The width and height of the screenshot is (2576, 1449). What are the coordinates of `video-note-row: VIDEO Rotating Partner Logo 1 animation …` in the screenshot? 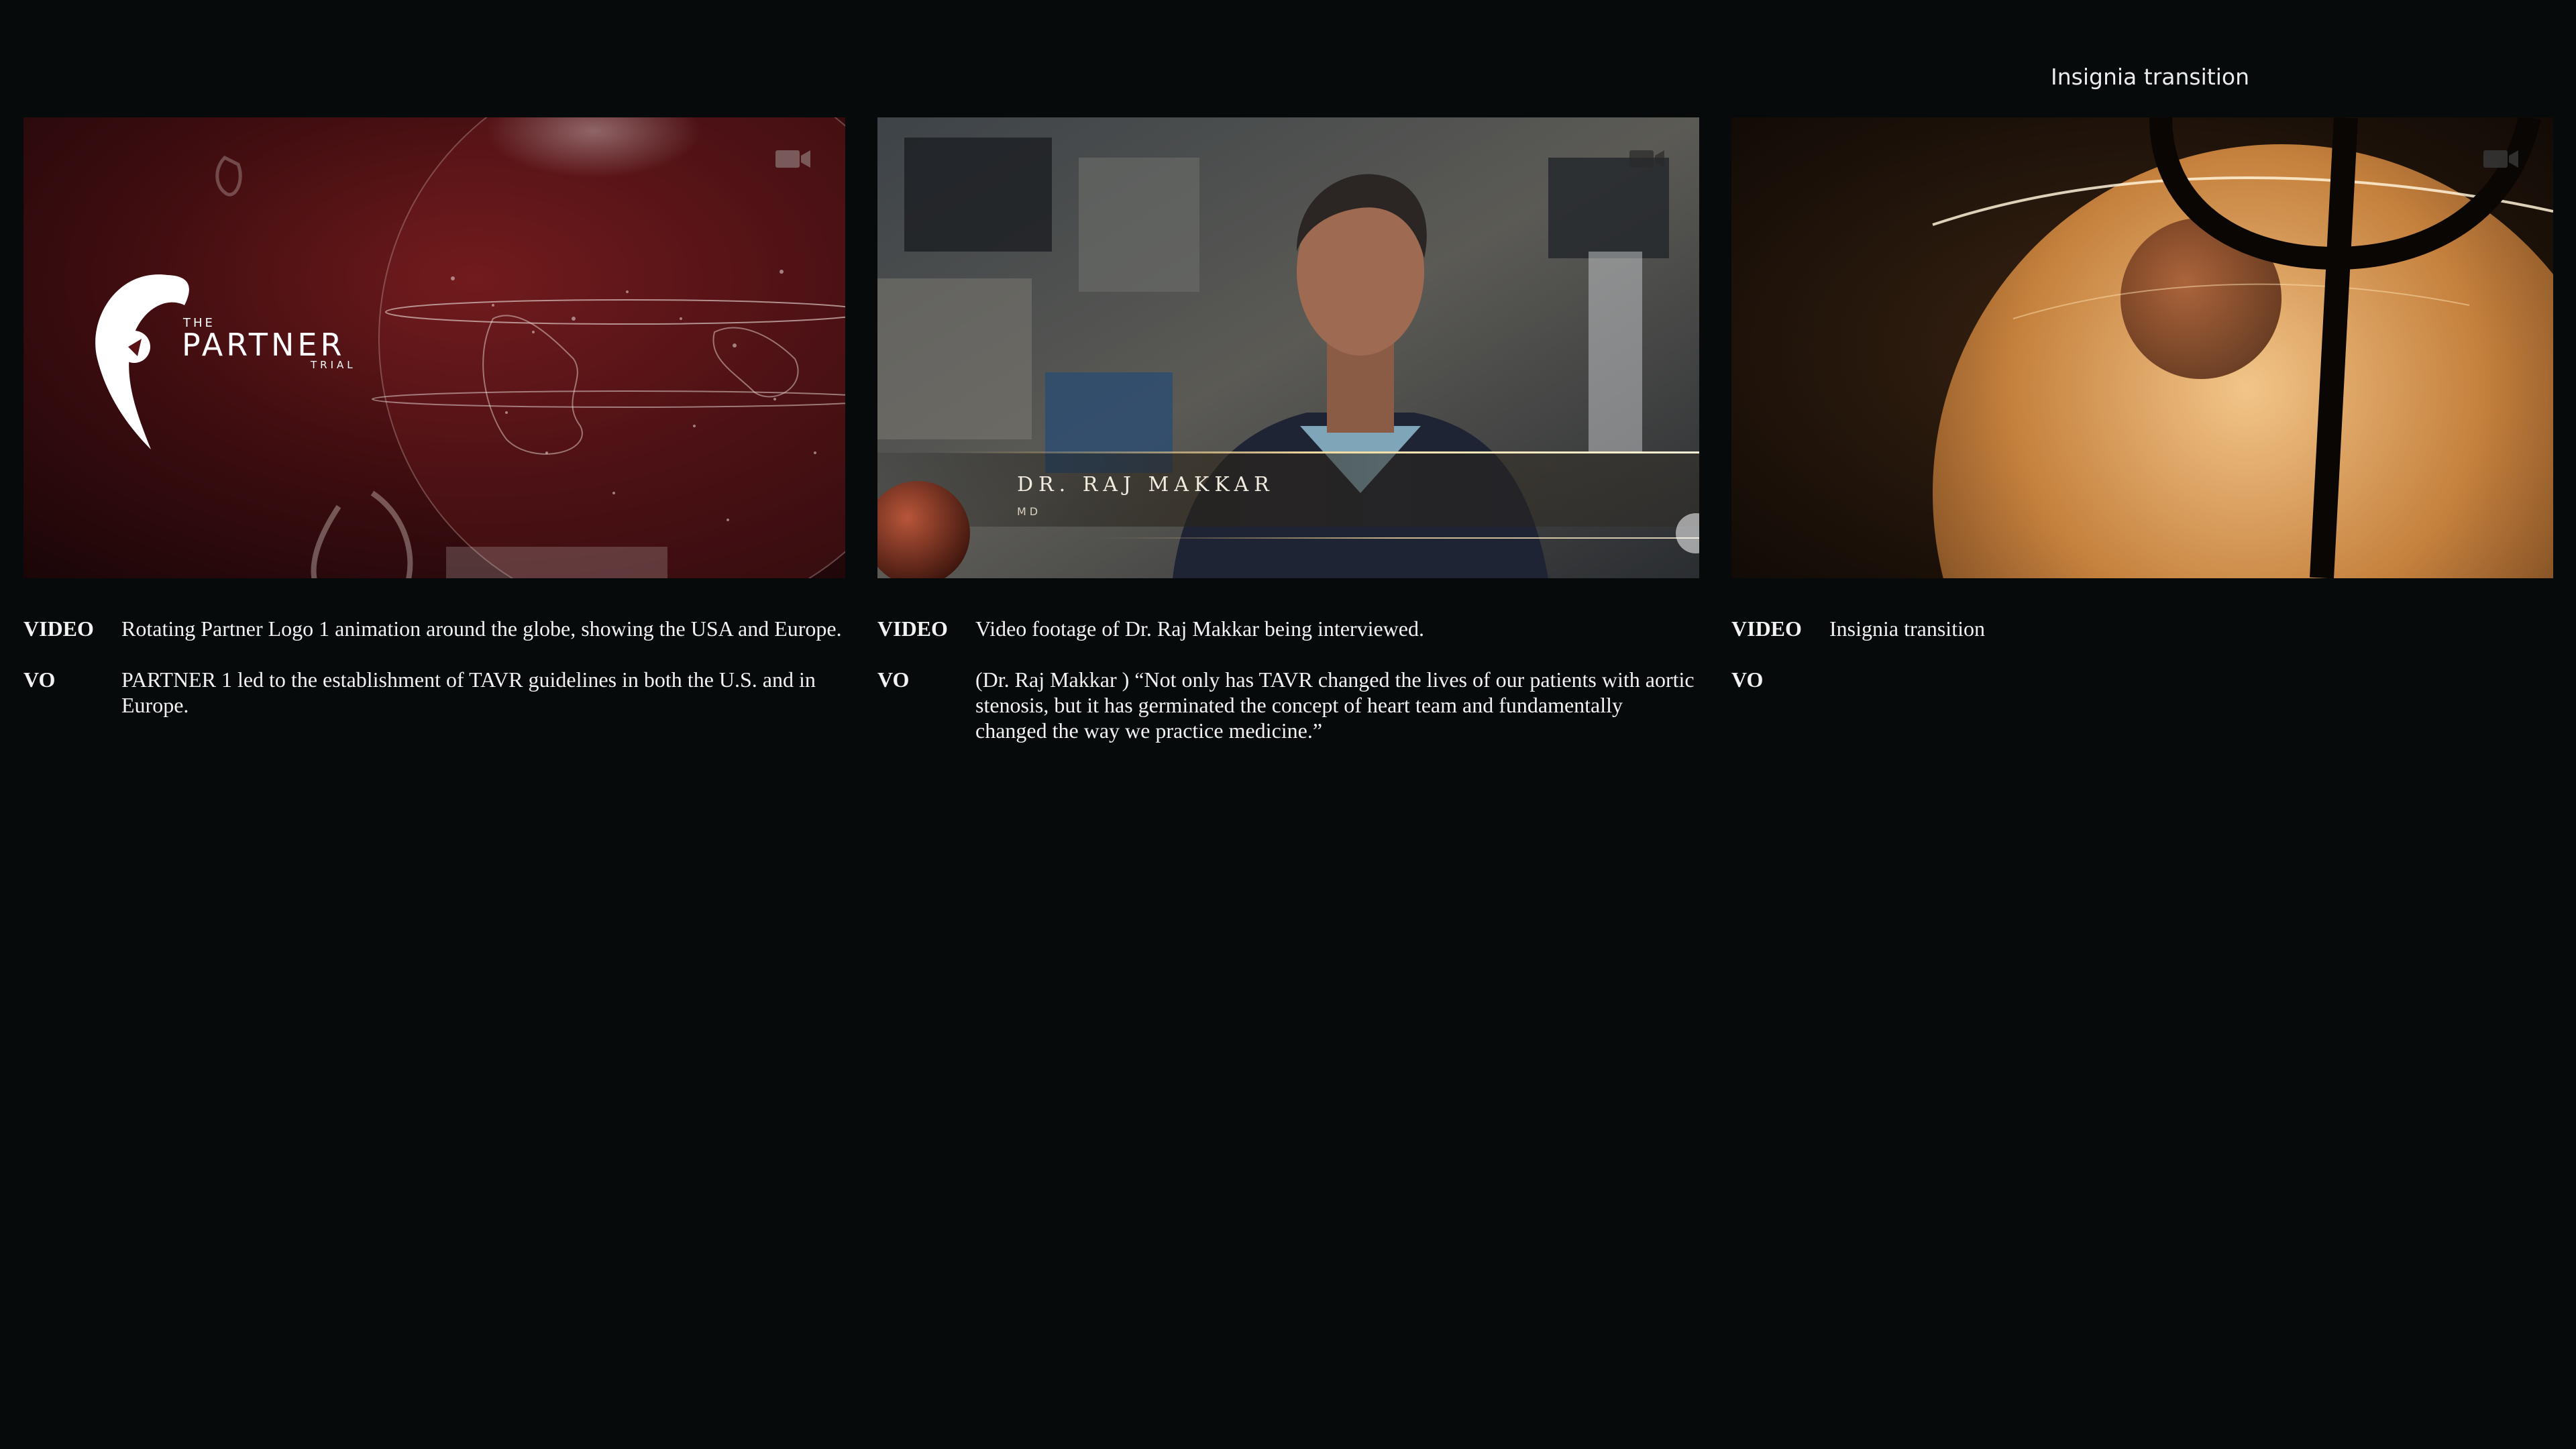 It's located at (436, 628).